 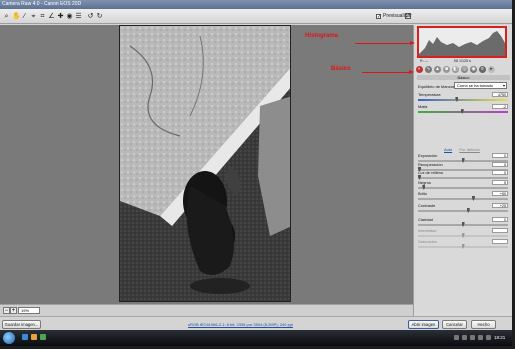 What do you see at coordinates (455, 69) in the screenshot?
I see `tab-split-toning-icon: ◧` at bounding box center [455, 69].